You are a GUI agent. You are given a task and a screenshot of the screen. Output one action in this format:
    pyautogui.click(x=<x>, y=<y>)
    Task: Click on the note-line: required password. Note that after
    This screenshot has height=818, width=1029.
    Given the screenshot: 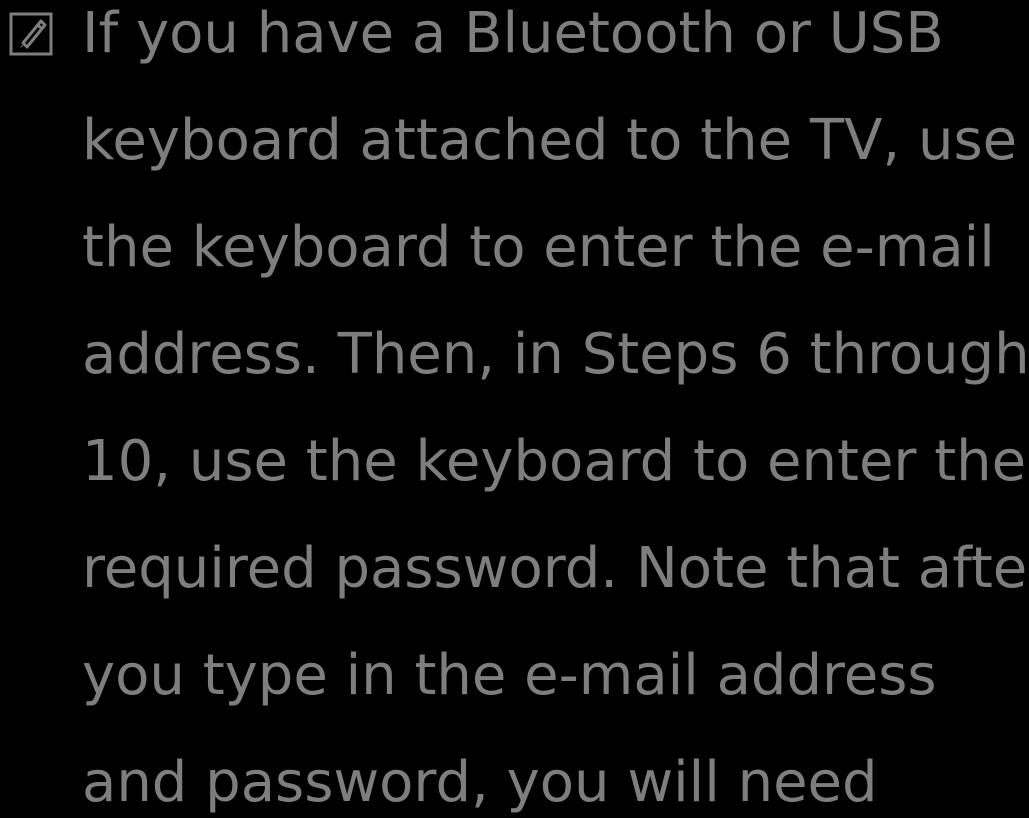 What is the action you would take?
    pyautogui.click(x=555, y=568)
    